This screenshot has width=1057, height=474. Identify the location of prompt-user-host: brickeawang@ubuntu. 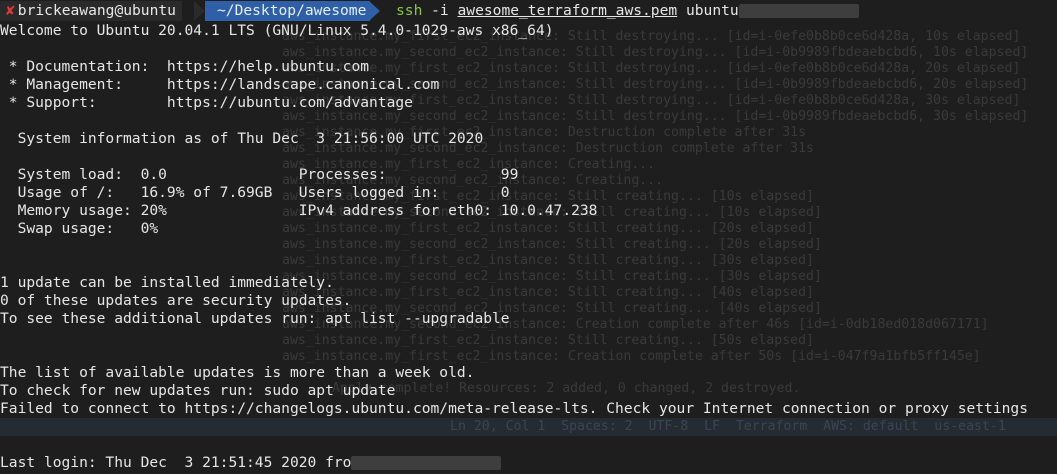
(96, 10).